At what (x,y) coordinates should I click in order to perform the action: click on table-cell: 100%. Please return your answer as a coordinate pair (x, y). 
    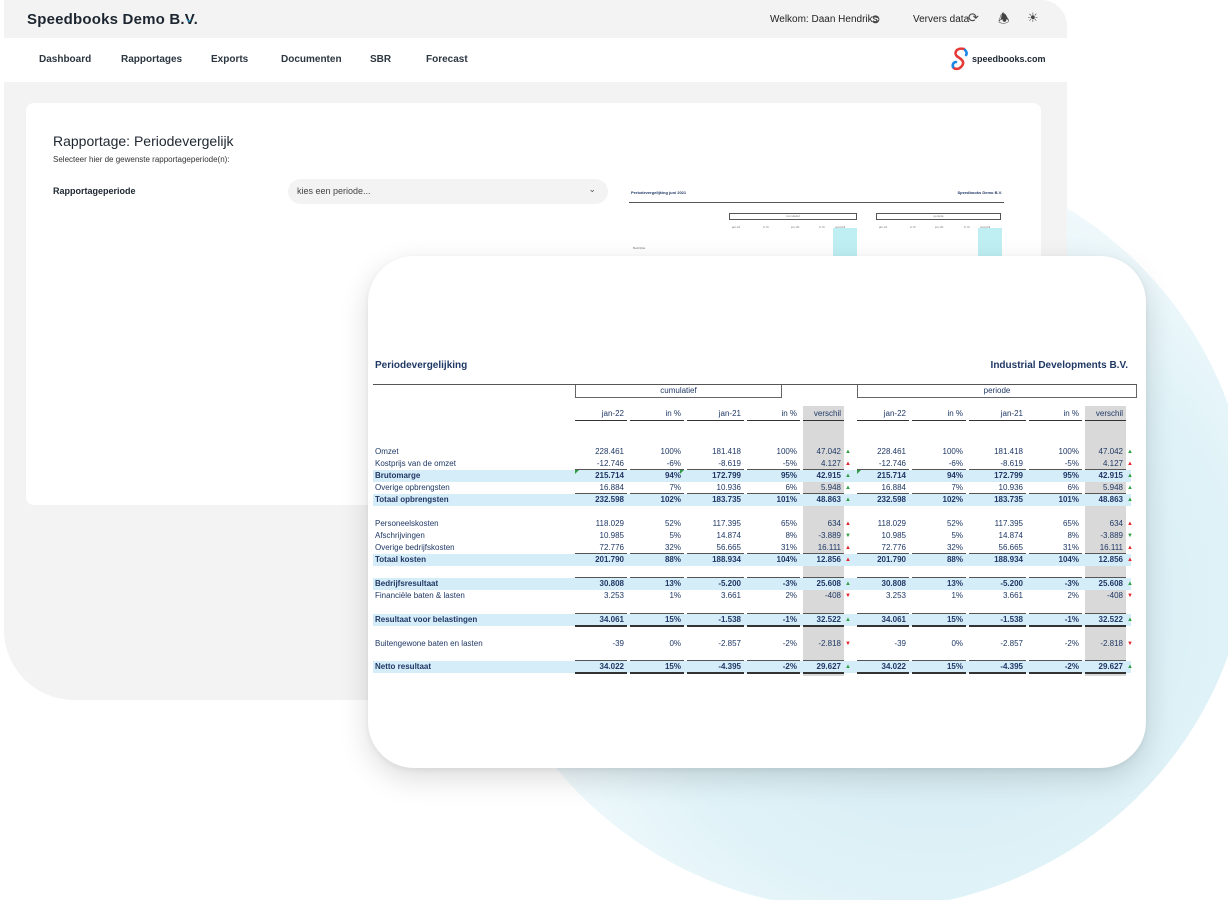
    Looking at the image, I should click on (786, 451).